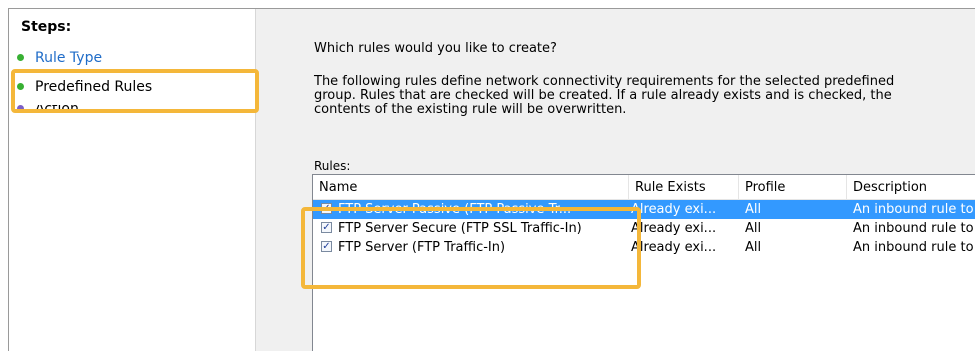 The image size is (975, 351). Describe the element at coordinates (94, 87) in the screenshot. I see `step-label: Predefined Rules` at that location.